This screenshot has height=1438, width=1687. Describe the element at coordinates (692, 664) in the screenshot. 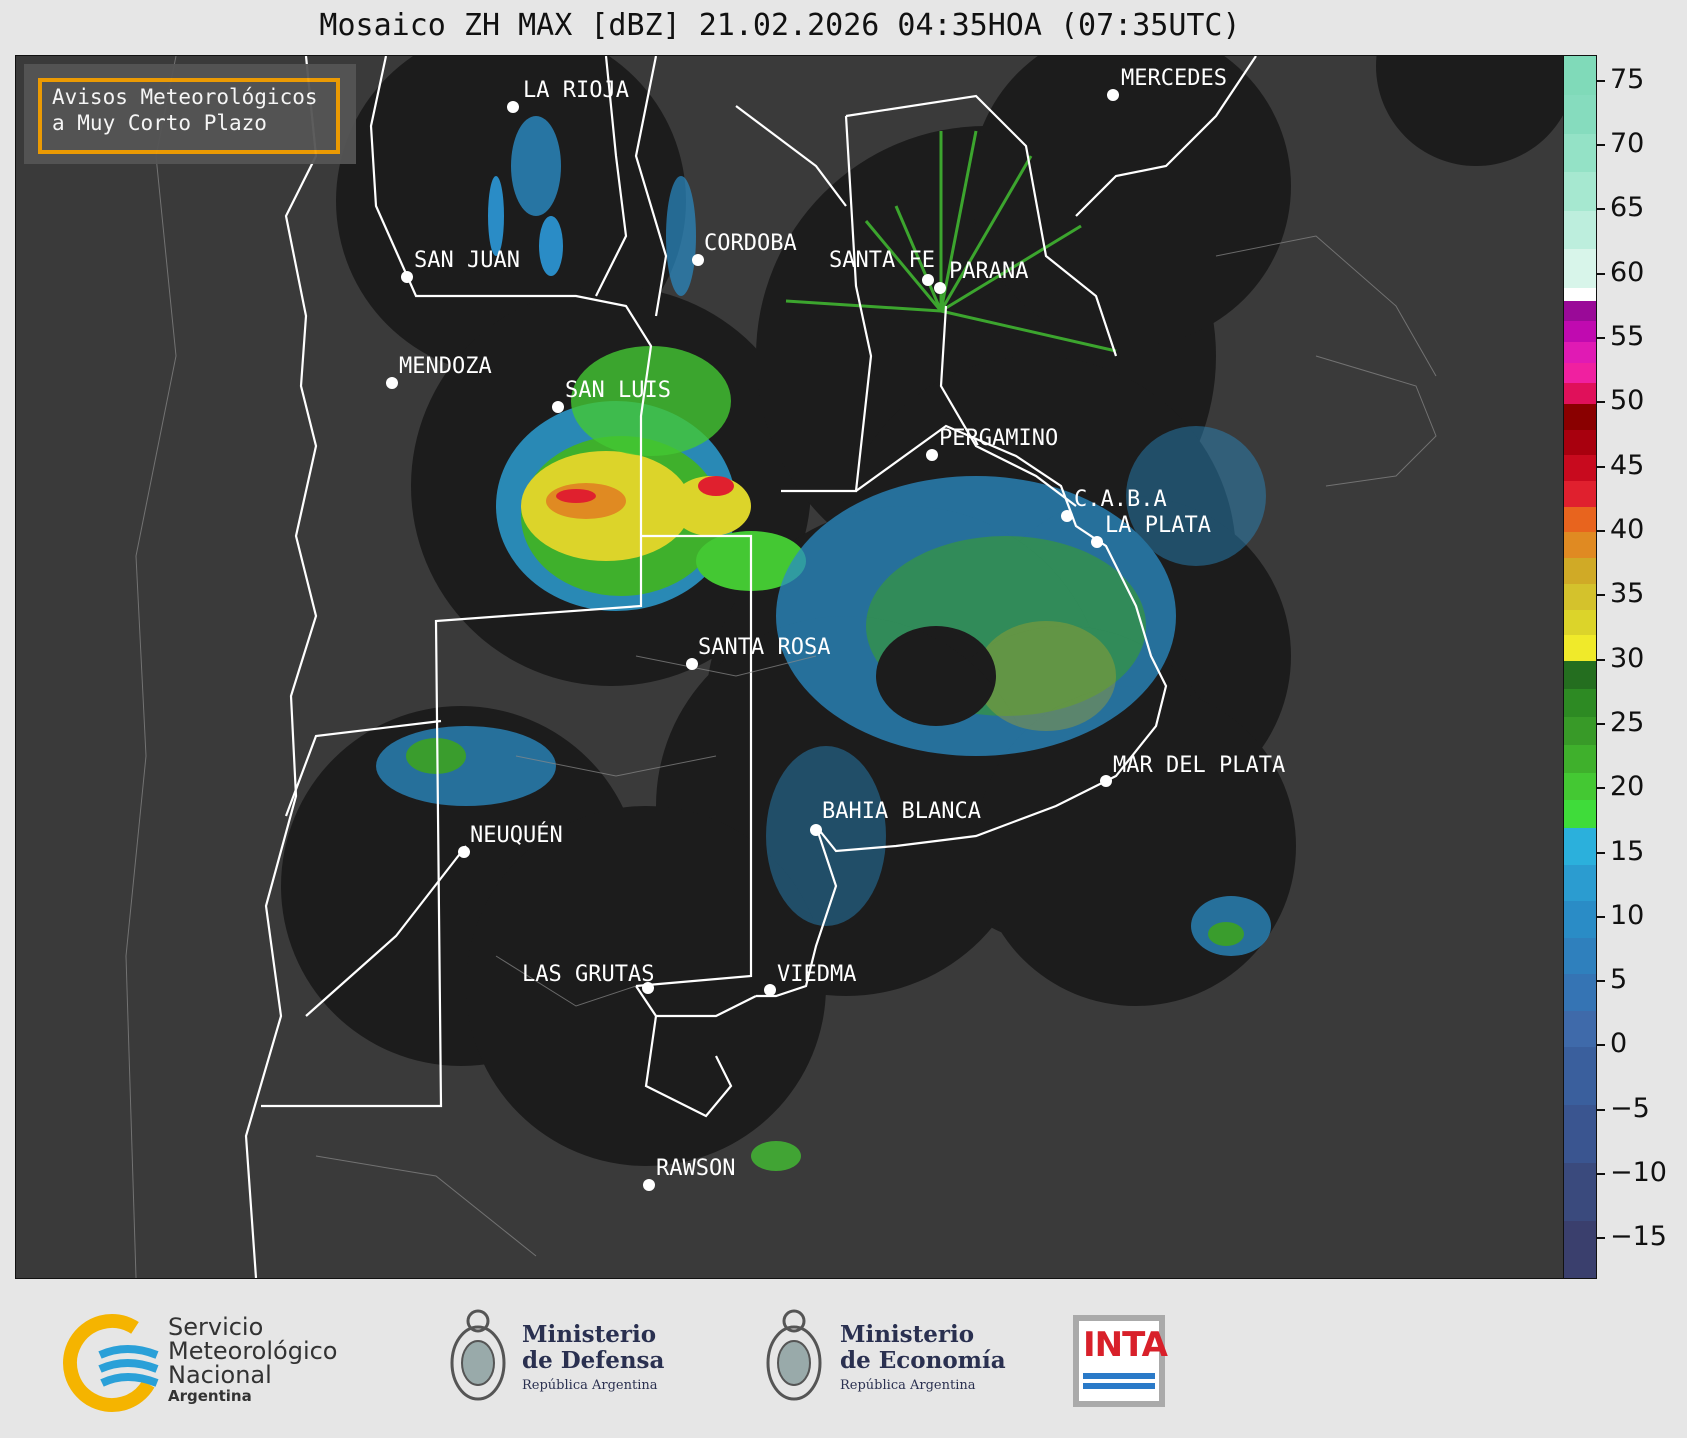

I see `city-dot-santa-rosa` at that location.